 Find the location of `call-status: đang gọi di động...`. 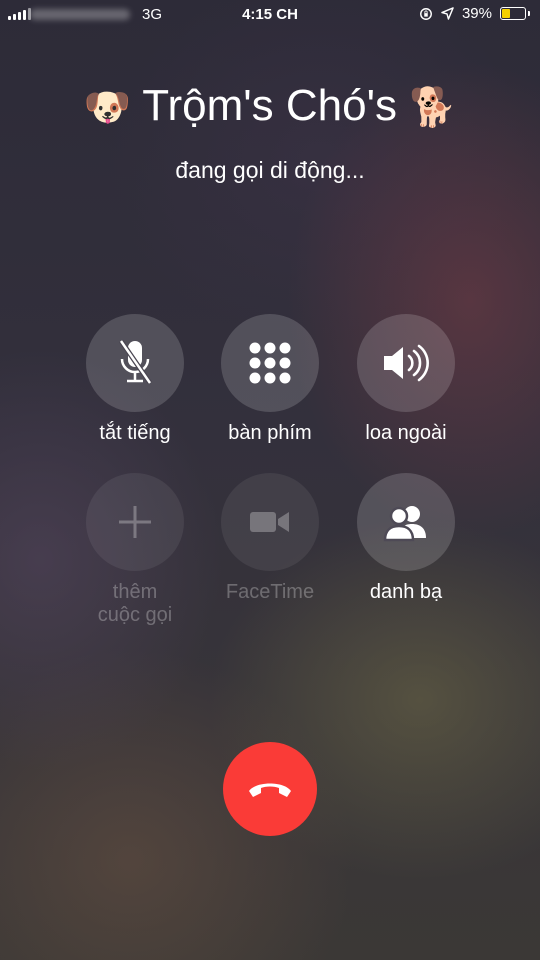

call-status: đang gọi di động... is located at coordinates (270, 170).